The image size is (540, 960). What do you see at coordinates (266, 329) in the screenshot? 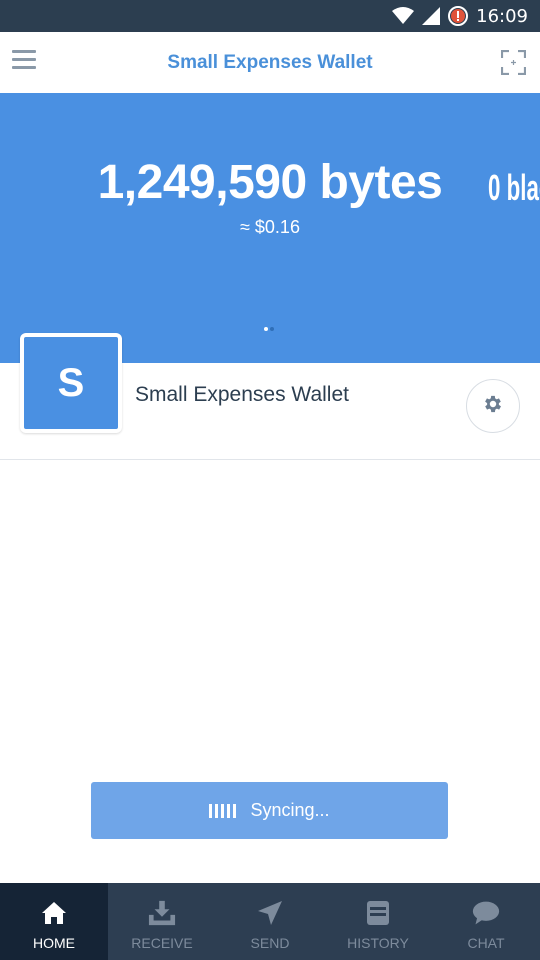
I see `pager-dot-active` at bounding box center [266, 329].